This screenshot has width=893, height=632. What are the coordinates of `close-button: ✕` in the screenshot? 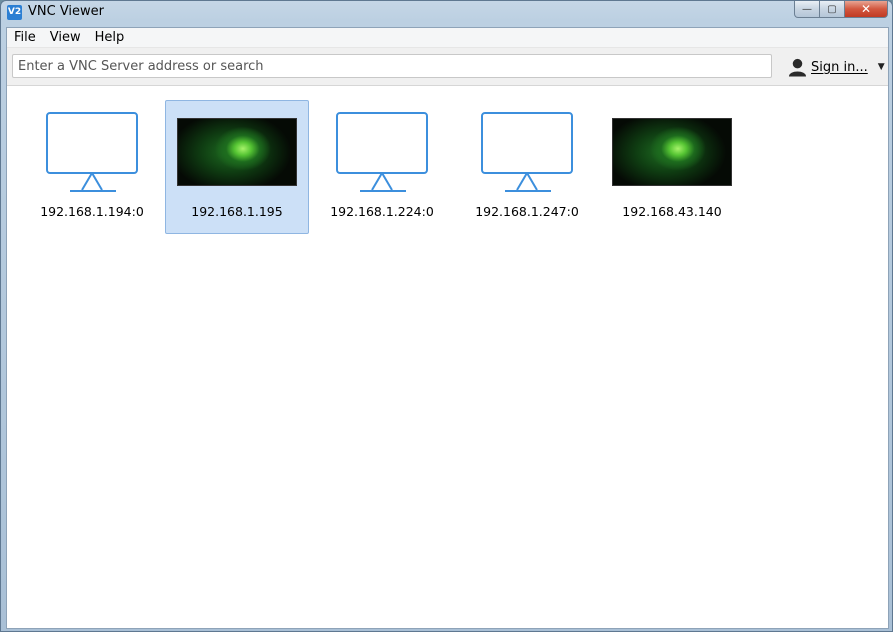 It's located at (866, 9).